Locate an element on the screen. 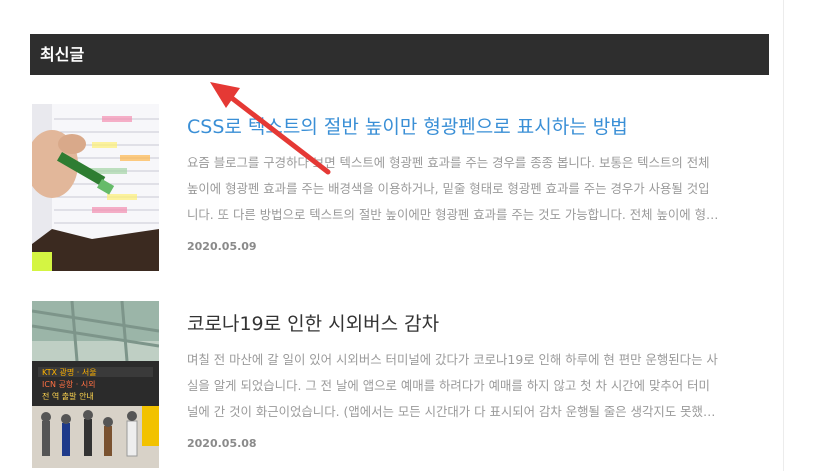 This screenshot has width=818, height=471. bus-terminal-photo-icon: KTX 광명 · 서울 ICN 공항 · 시외 전 역 출발 안내 is located at coordinates (95, 384).